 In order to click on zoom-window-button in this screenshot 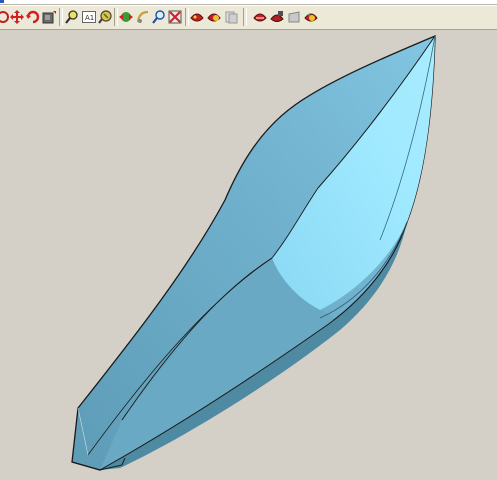, I will do `click(72, 17)`.